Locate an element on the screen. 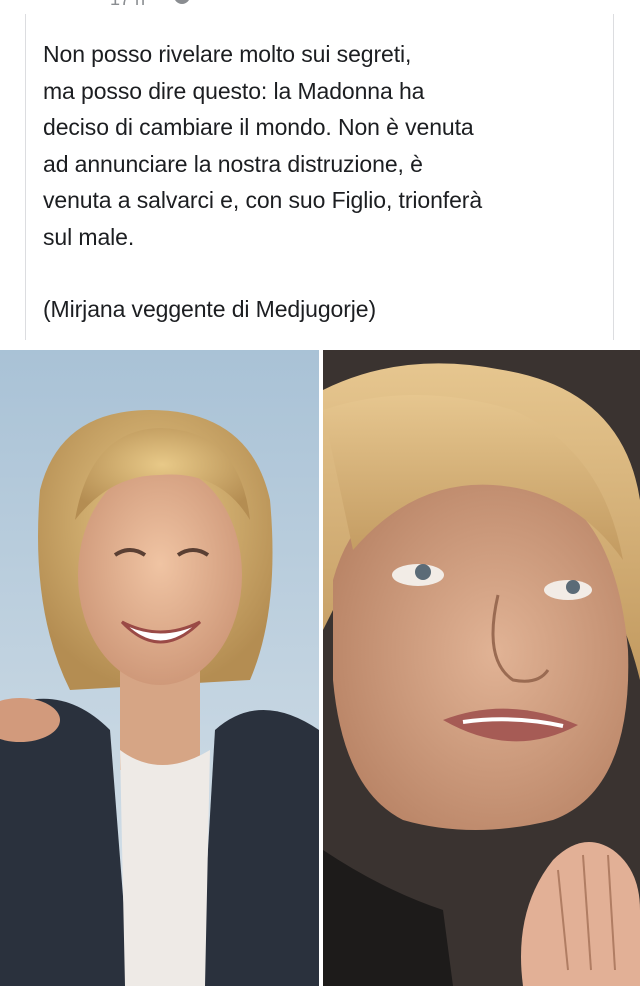 Image resolution: width=640 pixels, height=986 pixels. post-header: 17 h is located at coordinates (320, 7).